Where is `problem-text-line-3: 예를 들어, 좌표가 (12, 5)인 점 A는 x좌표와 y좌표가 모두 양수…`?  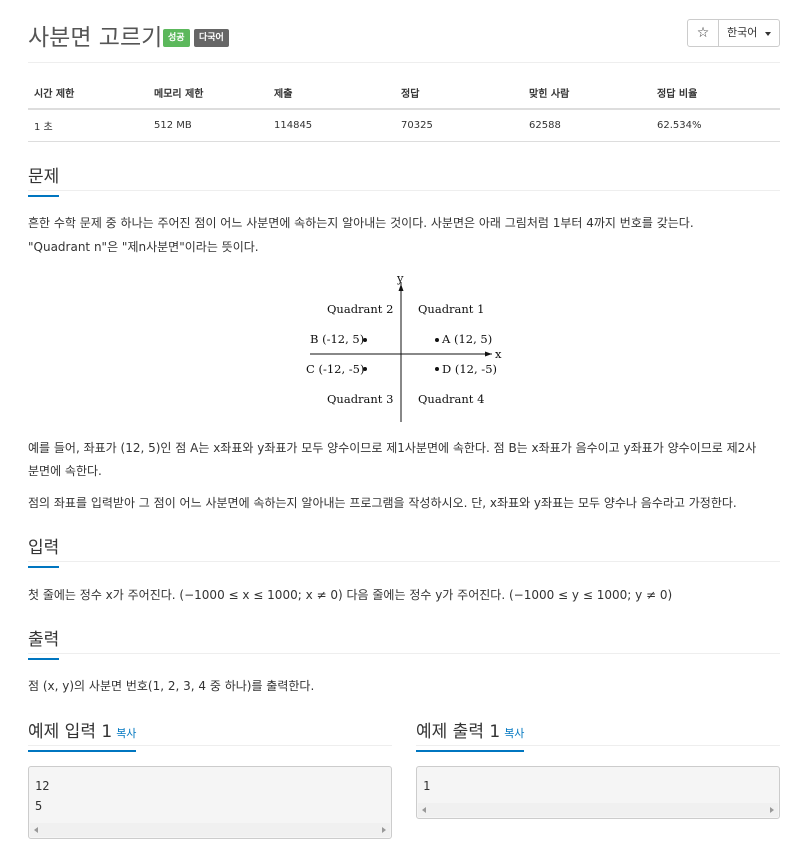 problem-text-line-3: 예를 들어, 좌표가 (12, 5)인 점 A는 x좌표와 y좌표가 모두 양수… is located at coordinates (392, 448).